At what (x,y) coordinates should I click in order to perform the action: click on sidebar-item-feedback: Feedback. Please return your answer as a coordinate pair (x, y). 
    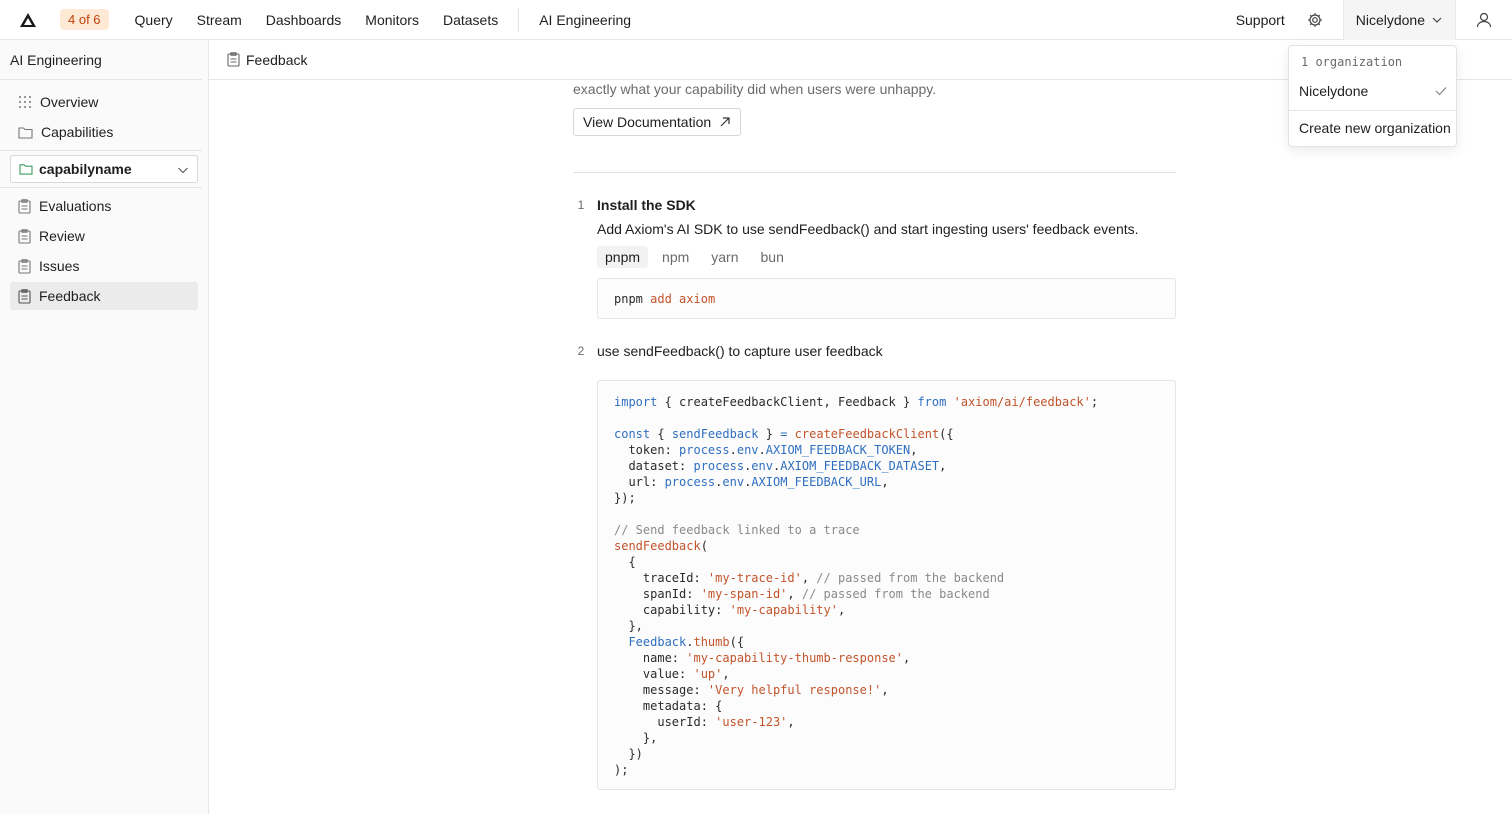
    Looking at the image, I should click on (104, 296).